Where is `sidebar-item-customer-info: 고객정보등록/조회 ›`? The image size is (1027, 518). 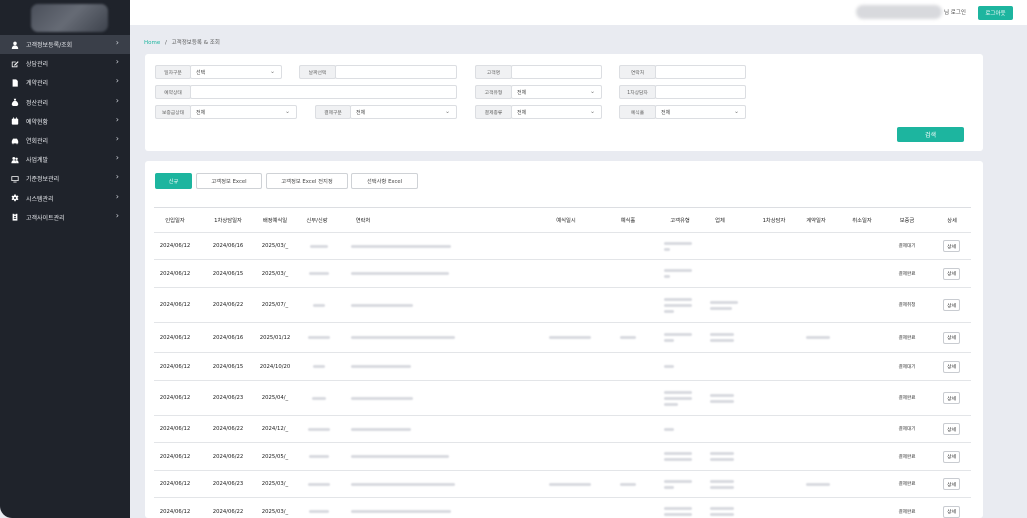 sidebar-item-customer-info: 고객정보등록/조회 › is located at coordinates (65, 45).